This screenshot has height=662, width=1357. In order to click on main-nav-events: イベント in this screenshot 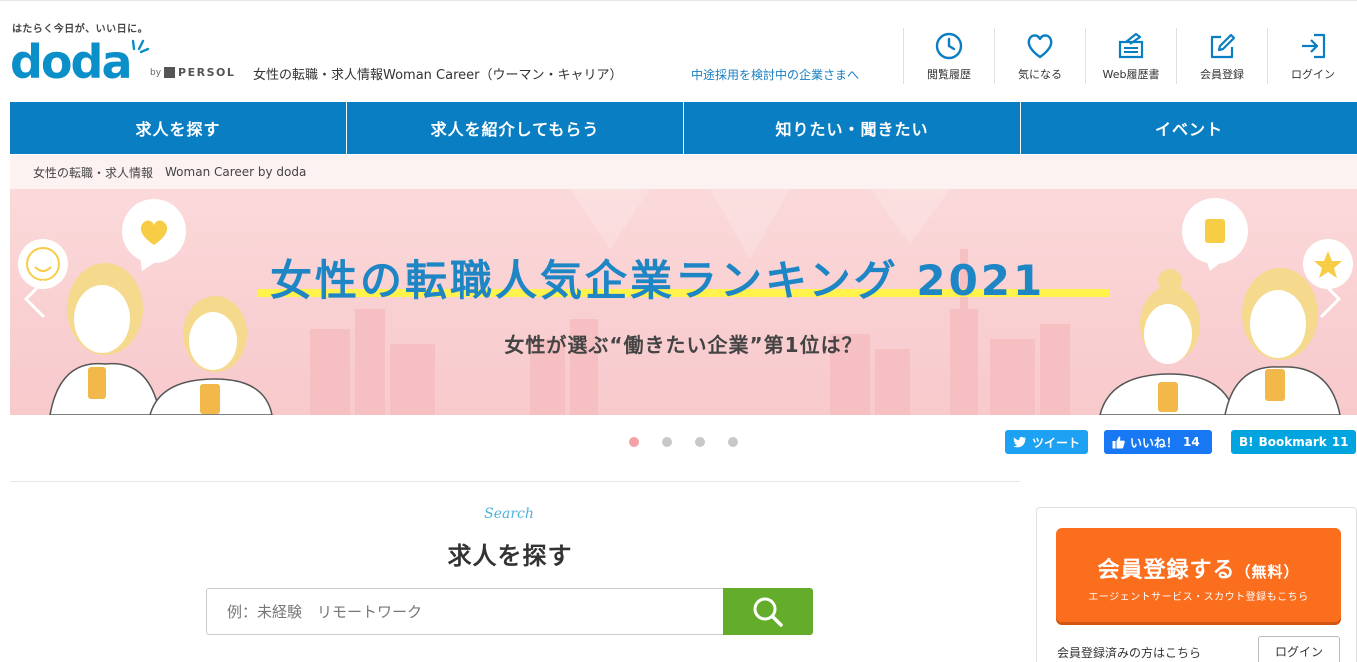, I will do `click(1189, 128)`.